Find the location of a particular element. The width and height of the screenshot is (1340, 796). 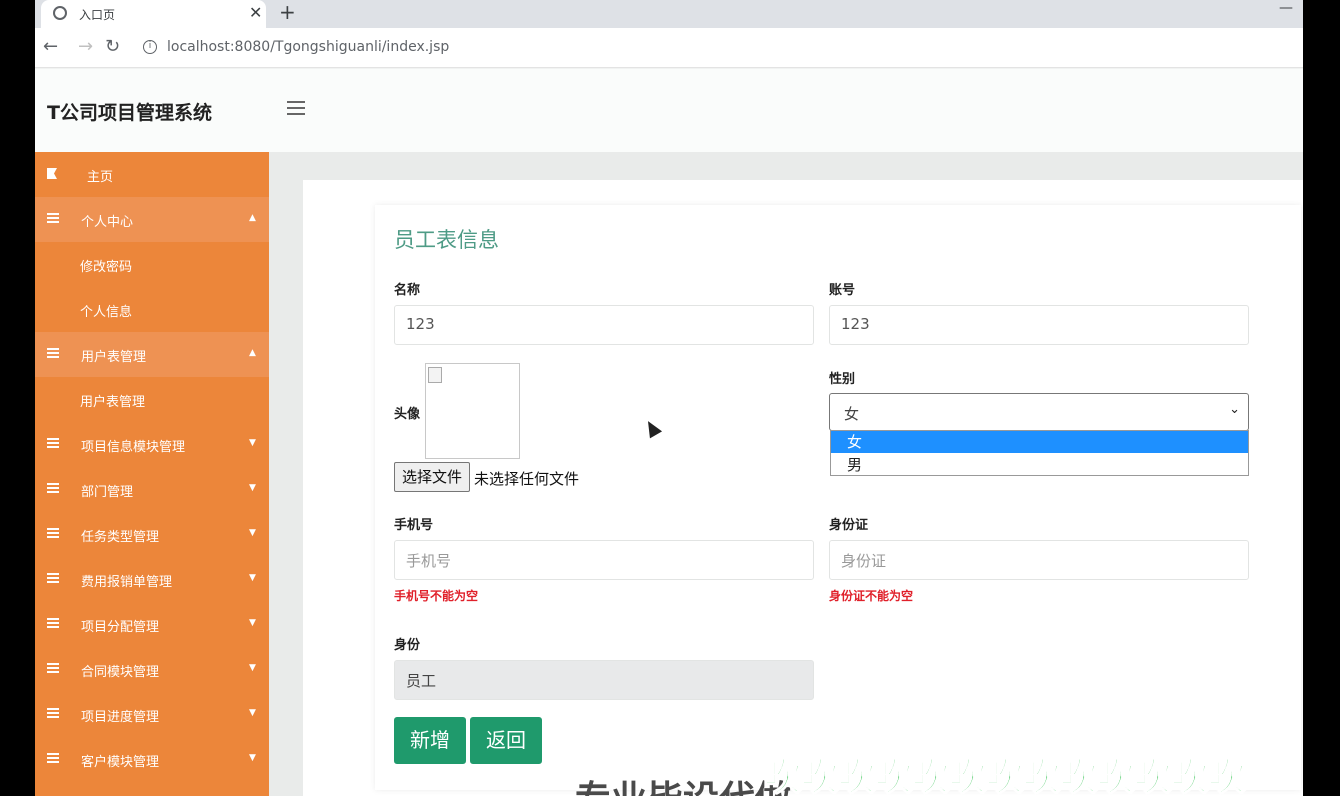

avatar-image is located at coordinates (472, 411).